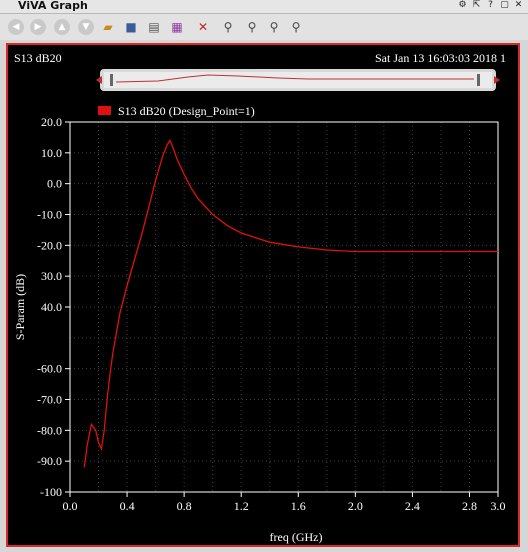 This screenshot has width=528, height=552. I want to click on close-icon: ✕, so click(518, 5).